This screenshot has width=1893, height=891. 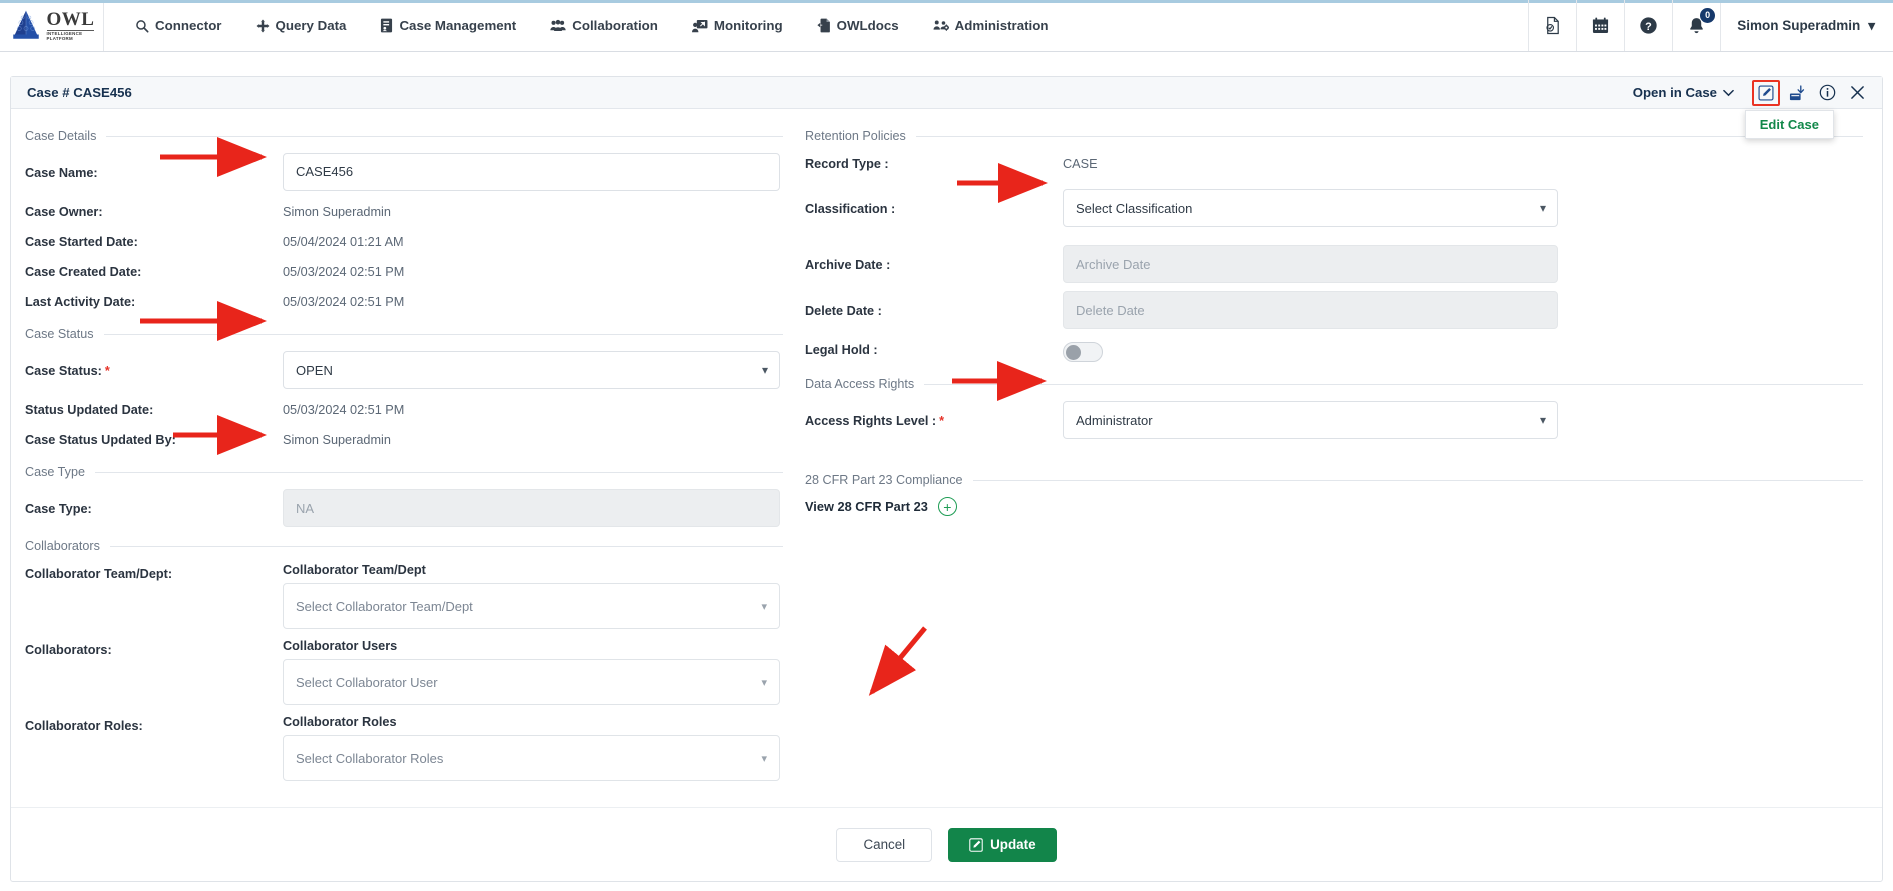 What do you see at coordinates (841, 350) in the screenshot?
I see `legal-hold-label: Legal Hold :` at bounding box center [841, 350].